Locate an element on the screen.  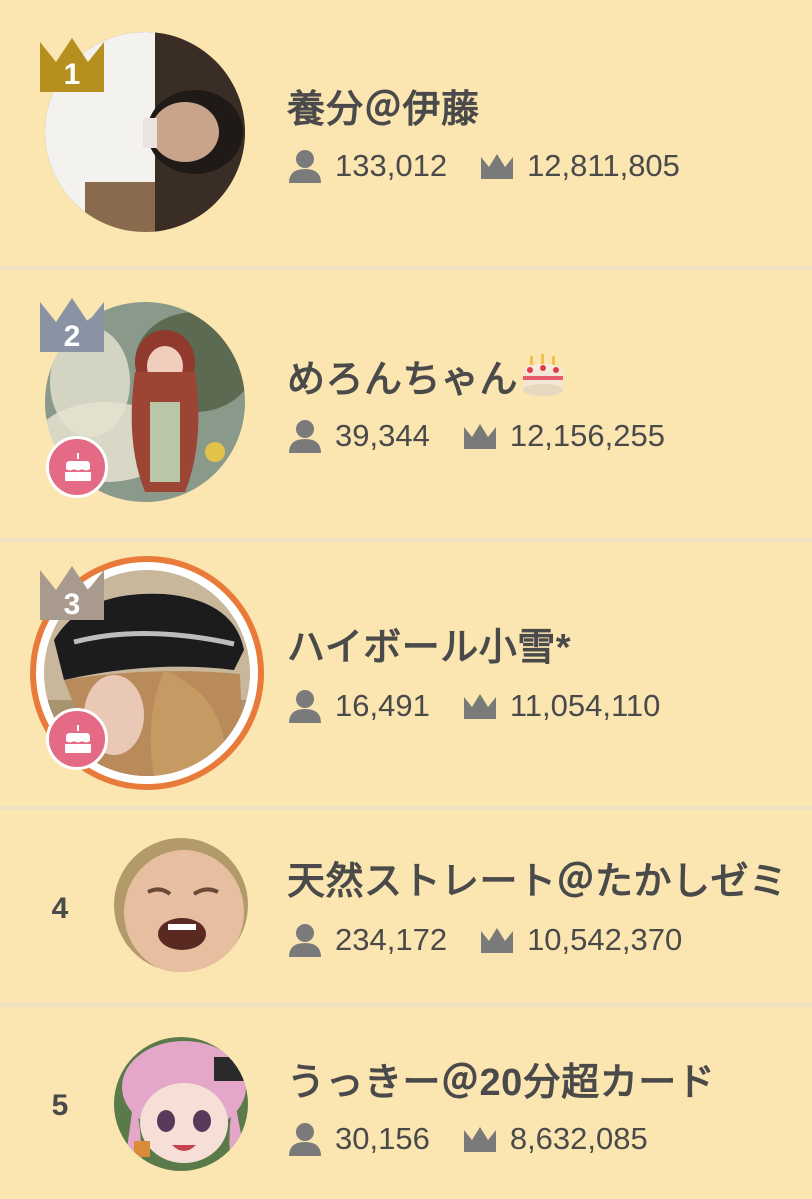
rank-number: 4 is located at coordinates (60, 908).